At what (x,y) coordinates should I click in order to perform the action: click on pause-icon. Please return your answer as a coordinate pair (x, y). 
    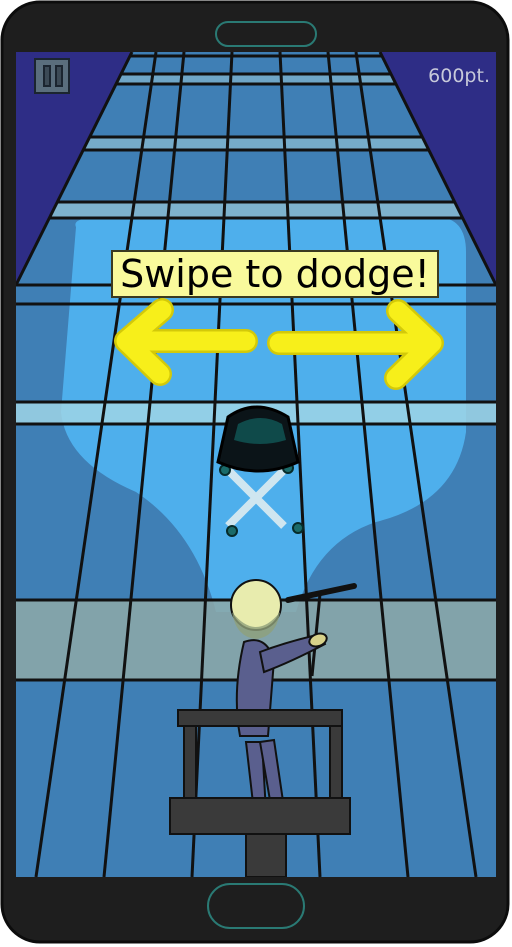
    Looking at the image, I should click on (47, 76).